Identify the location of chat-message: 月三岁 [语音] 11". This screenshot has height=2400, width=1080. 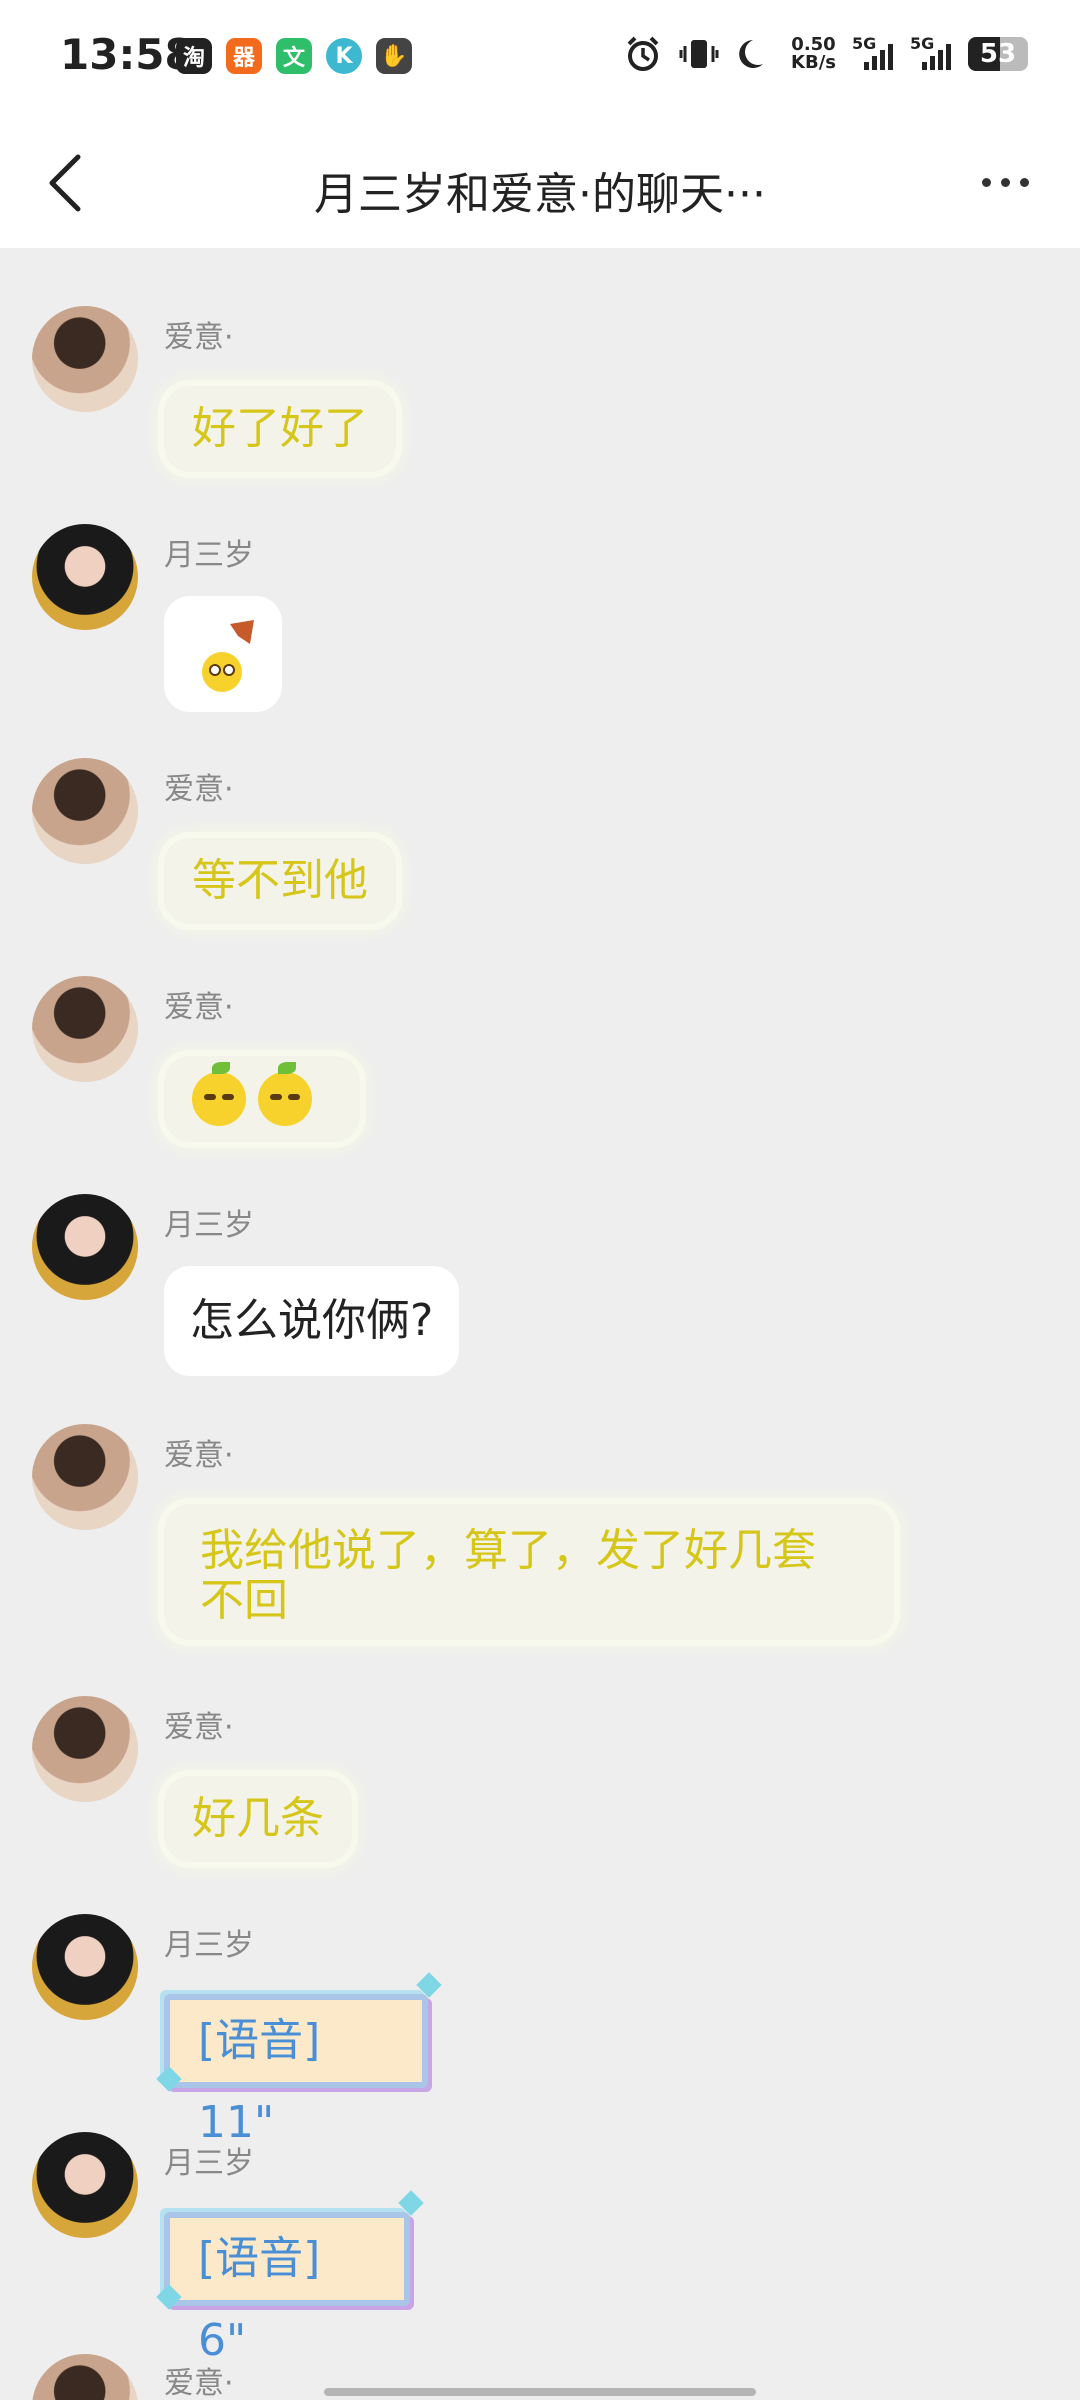
(540, 2031).